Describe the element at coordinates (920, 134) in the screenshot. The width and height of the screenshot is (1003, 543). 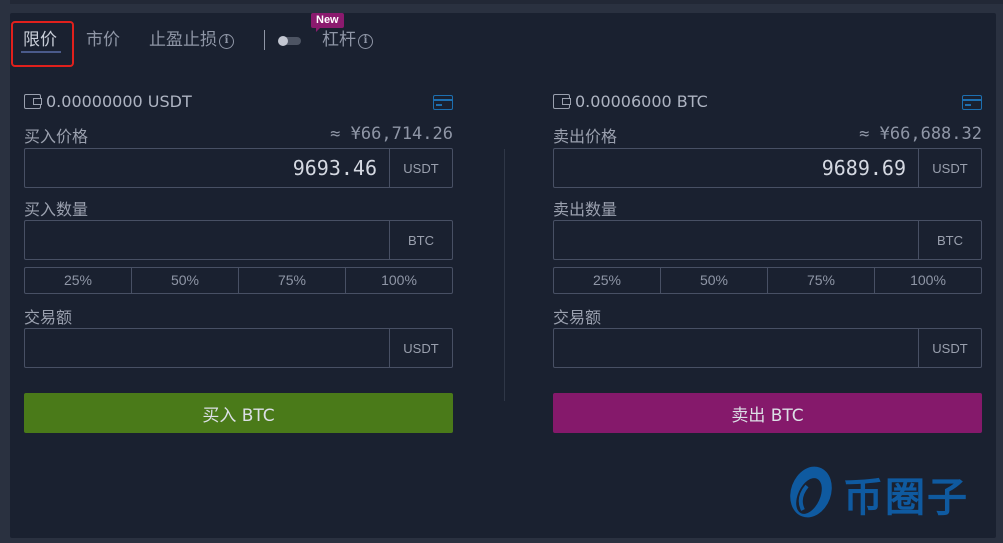
I see `sell-price-approx: ≈ ¥66,688.32` at that location.